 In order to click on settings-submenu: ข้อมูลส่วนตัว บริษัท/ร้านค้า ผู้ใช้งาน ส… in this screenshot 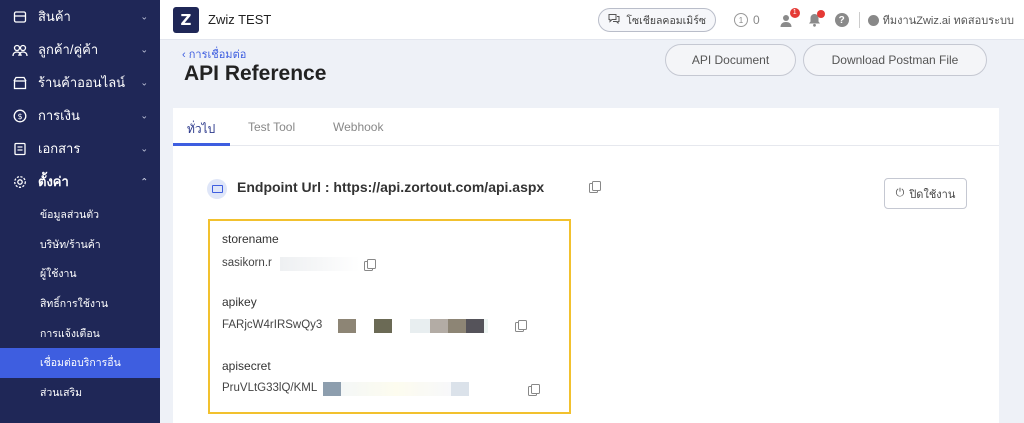, I will do `click(80, 303)`.